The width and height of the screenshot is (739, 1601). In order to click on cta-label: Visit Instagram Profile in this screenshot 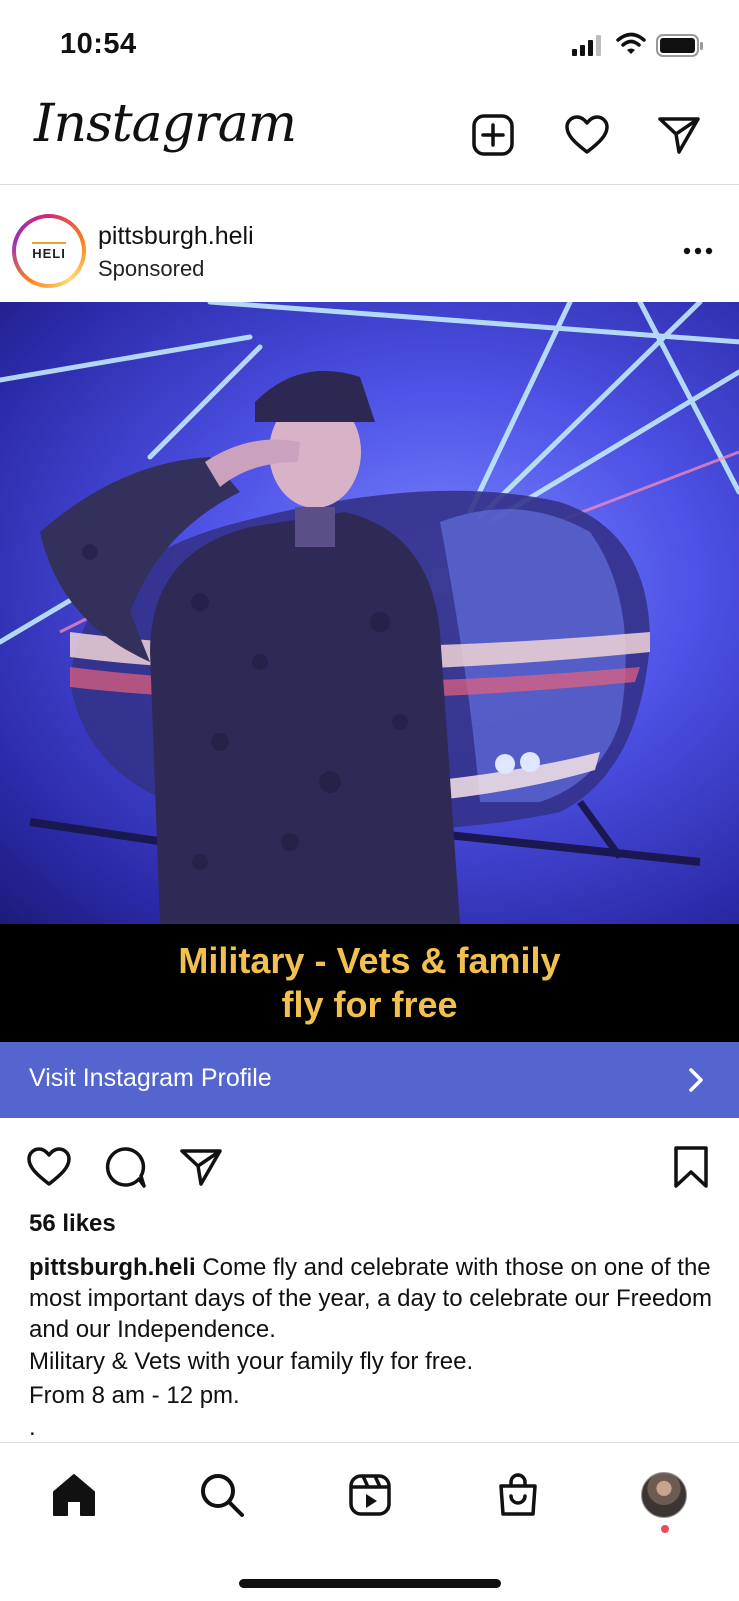, I will do `click(150, 1078)`.